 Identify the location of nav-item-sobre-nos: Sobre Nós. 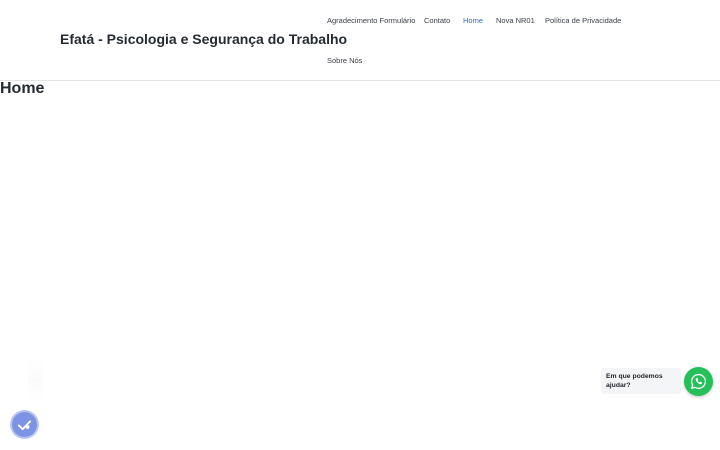
(344, 60).